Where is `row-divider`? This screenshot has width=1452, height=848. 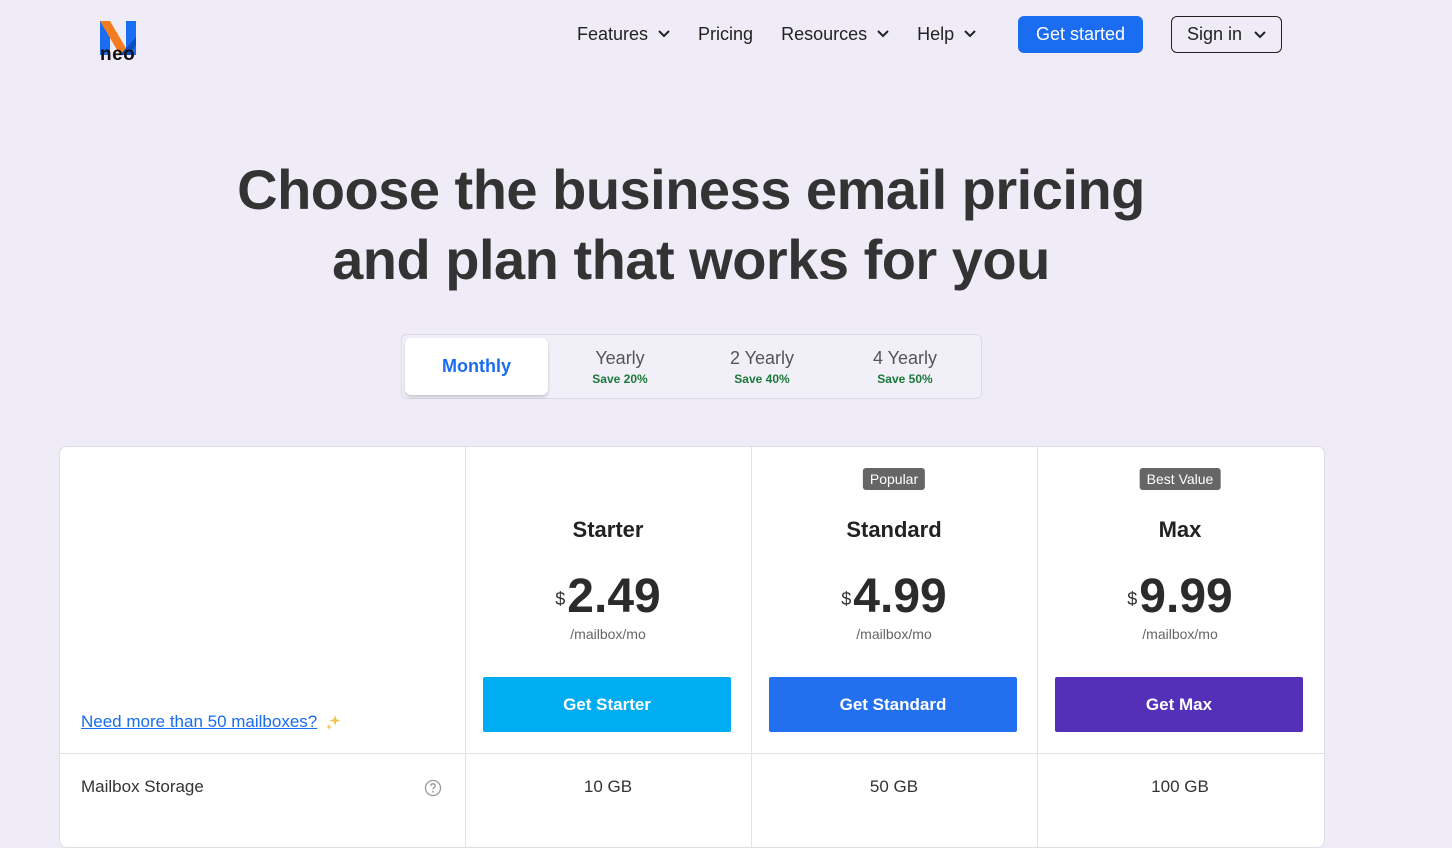
row-divider is located at coordinates (692, 753).